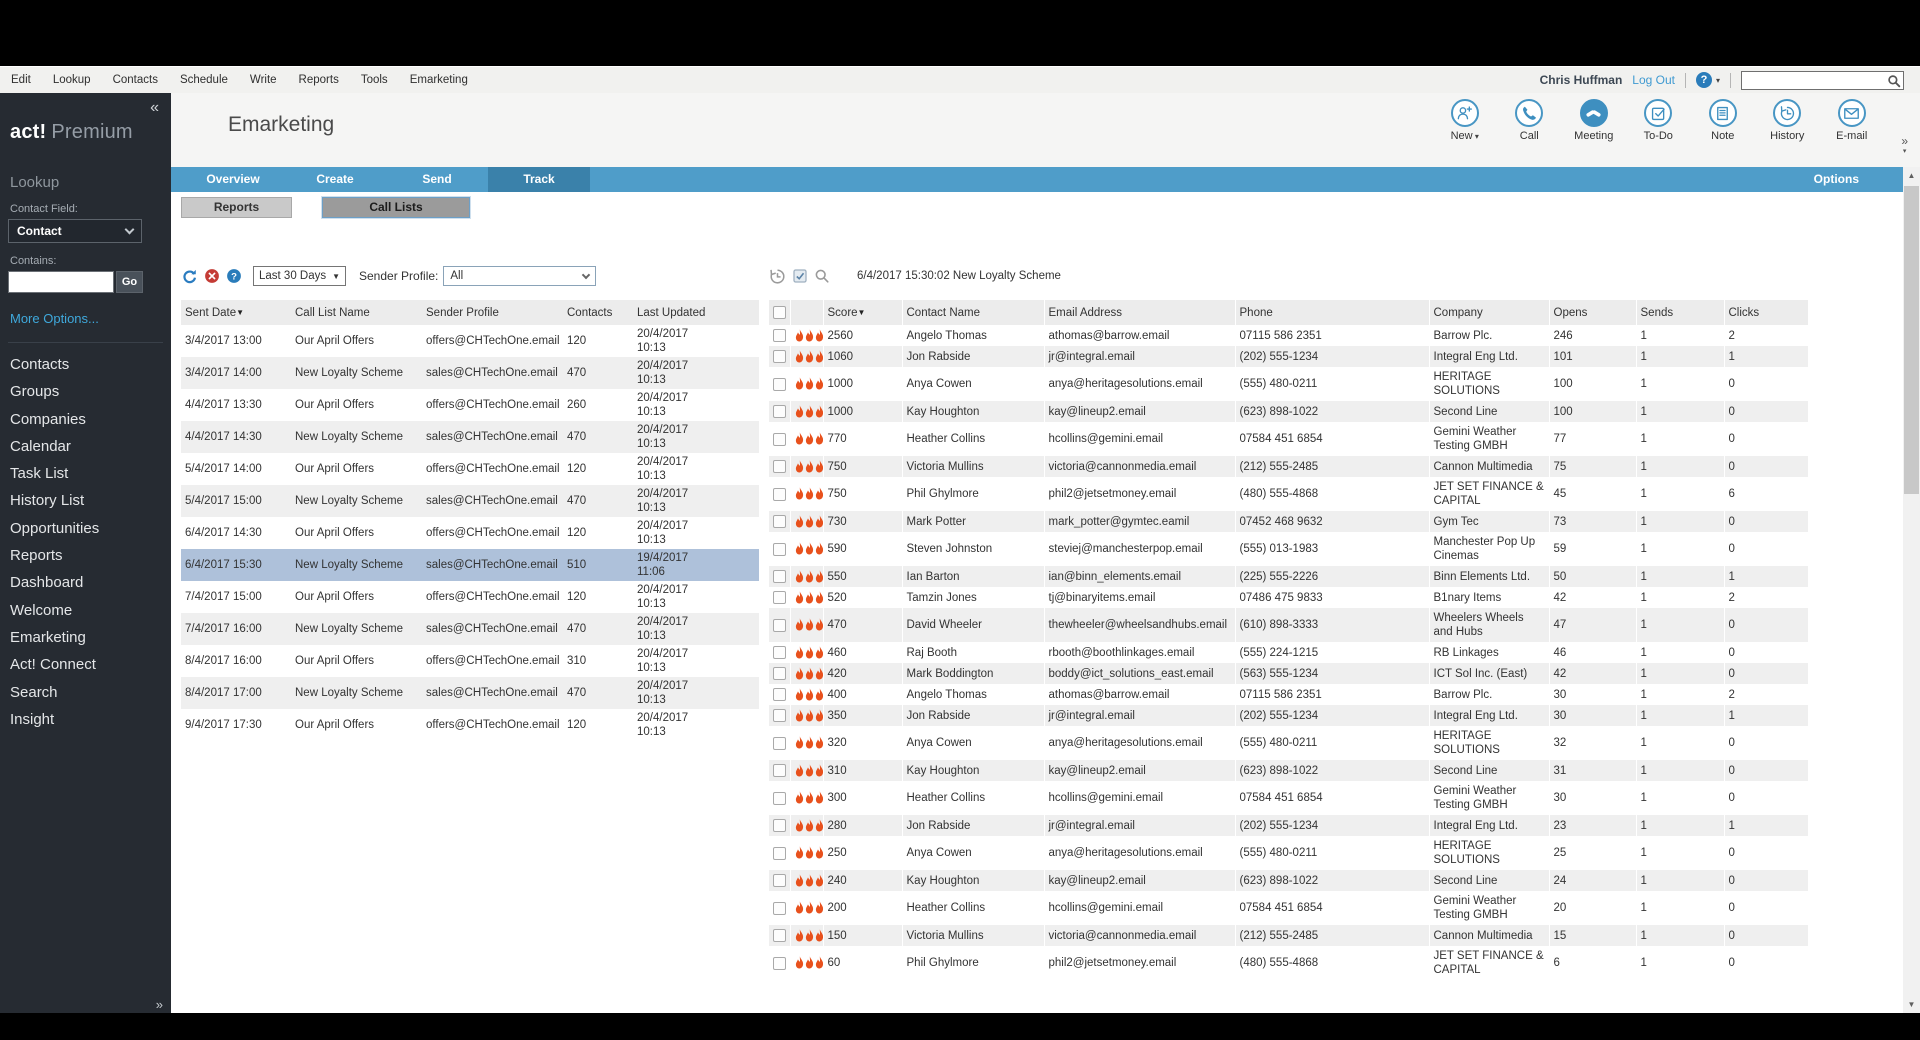 This screenshot has height=1040, width=1920. I want to click on logout-link: Log Out, so click(1653, 80).